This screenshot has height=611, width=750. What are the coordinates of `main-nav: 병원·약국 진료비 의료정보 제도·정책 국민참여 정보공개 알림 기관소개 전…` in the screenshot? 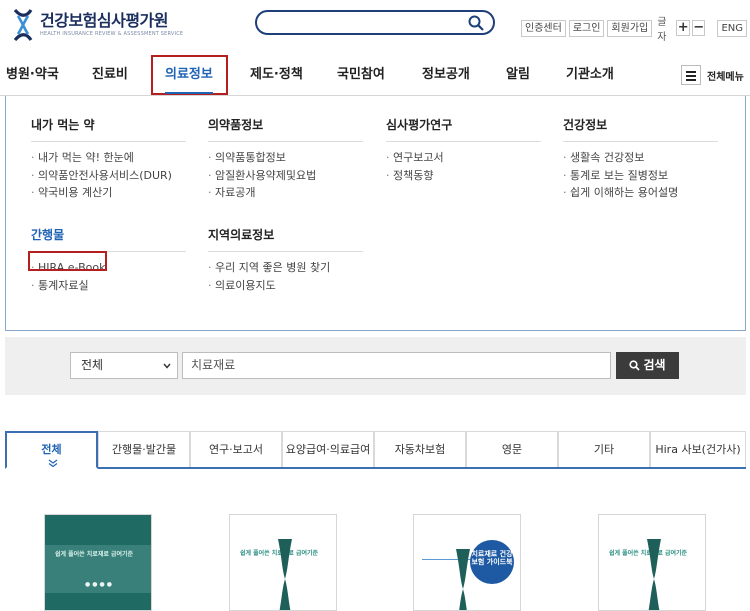 It's located at (375, 75).